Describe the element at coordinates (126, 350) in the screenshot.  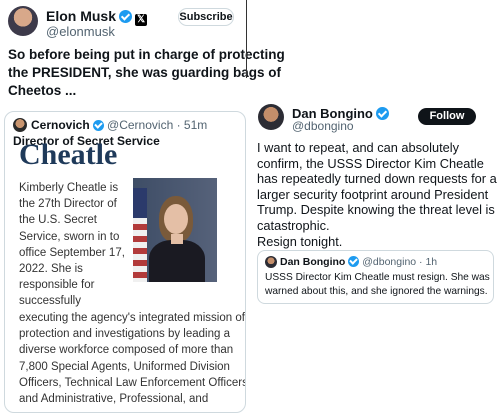
I see `article-line: diverse workforce composed of more than` at that location.